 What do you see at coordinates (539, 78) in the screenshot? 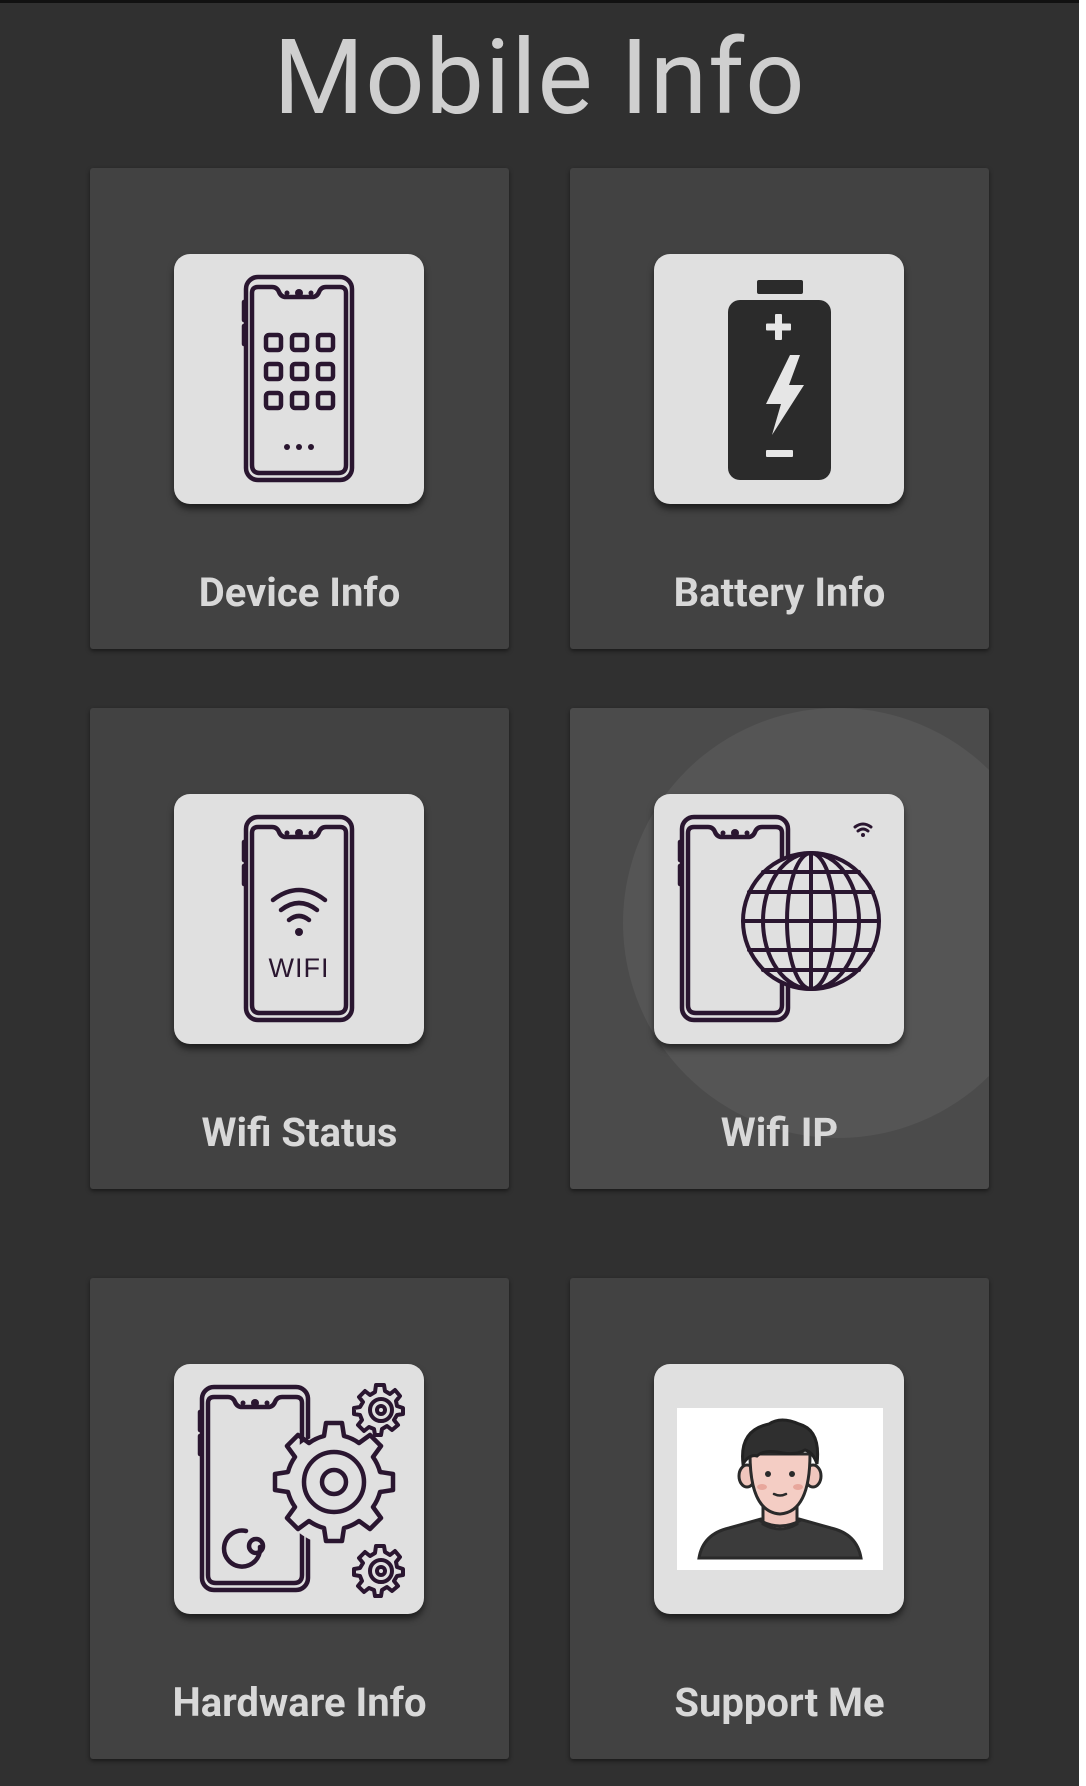
I see `page-title: Mobile Info` at bounding box center [539, 78].